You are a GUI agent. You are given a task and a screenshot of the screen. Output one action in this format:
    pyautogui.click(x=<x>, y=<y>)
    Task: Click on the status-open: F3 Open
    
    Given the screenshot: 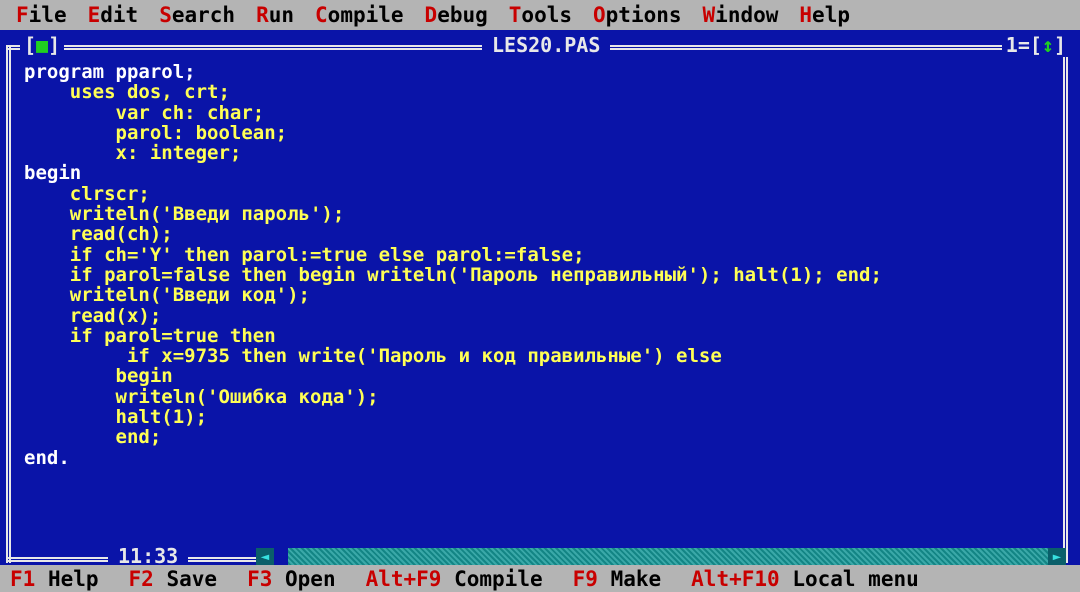 What is the action you would take?
    pyautogui.click(x=291, y=579)
    